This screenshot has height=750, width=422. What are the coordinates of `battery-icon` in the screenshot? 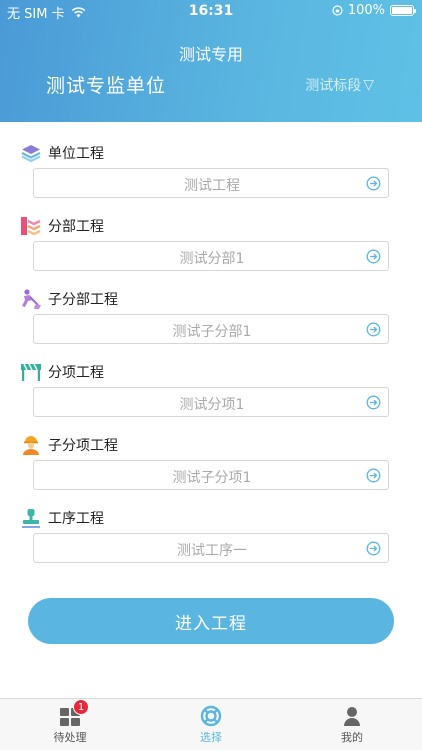 It's located at (403, 10).